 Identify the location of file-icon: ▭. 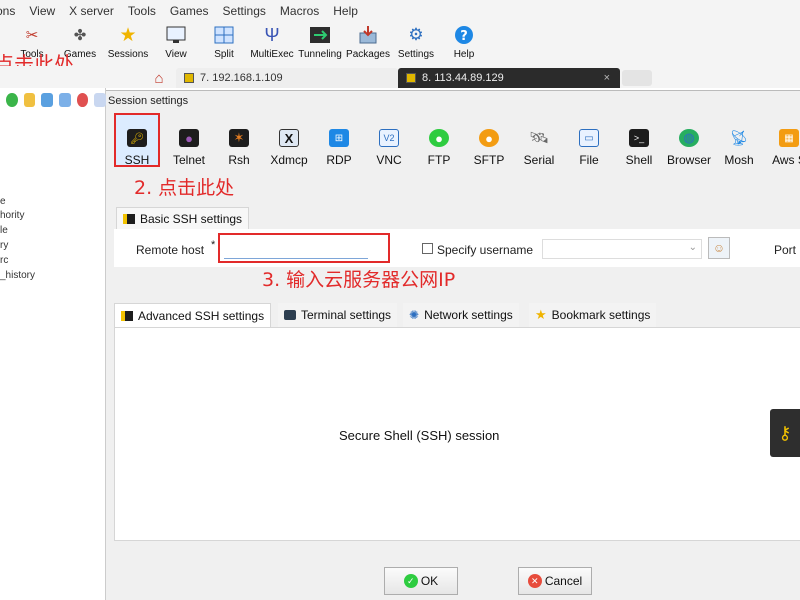
(589, 138).